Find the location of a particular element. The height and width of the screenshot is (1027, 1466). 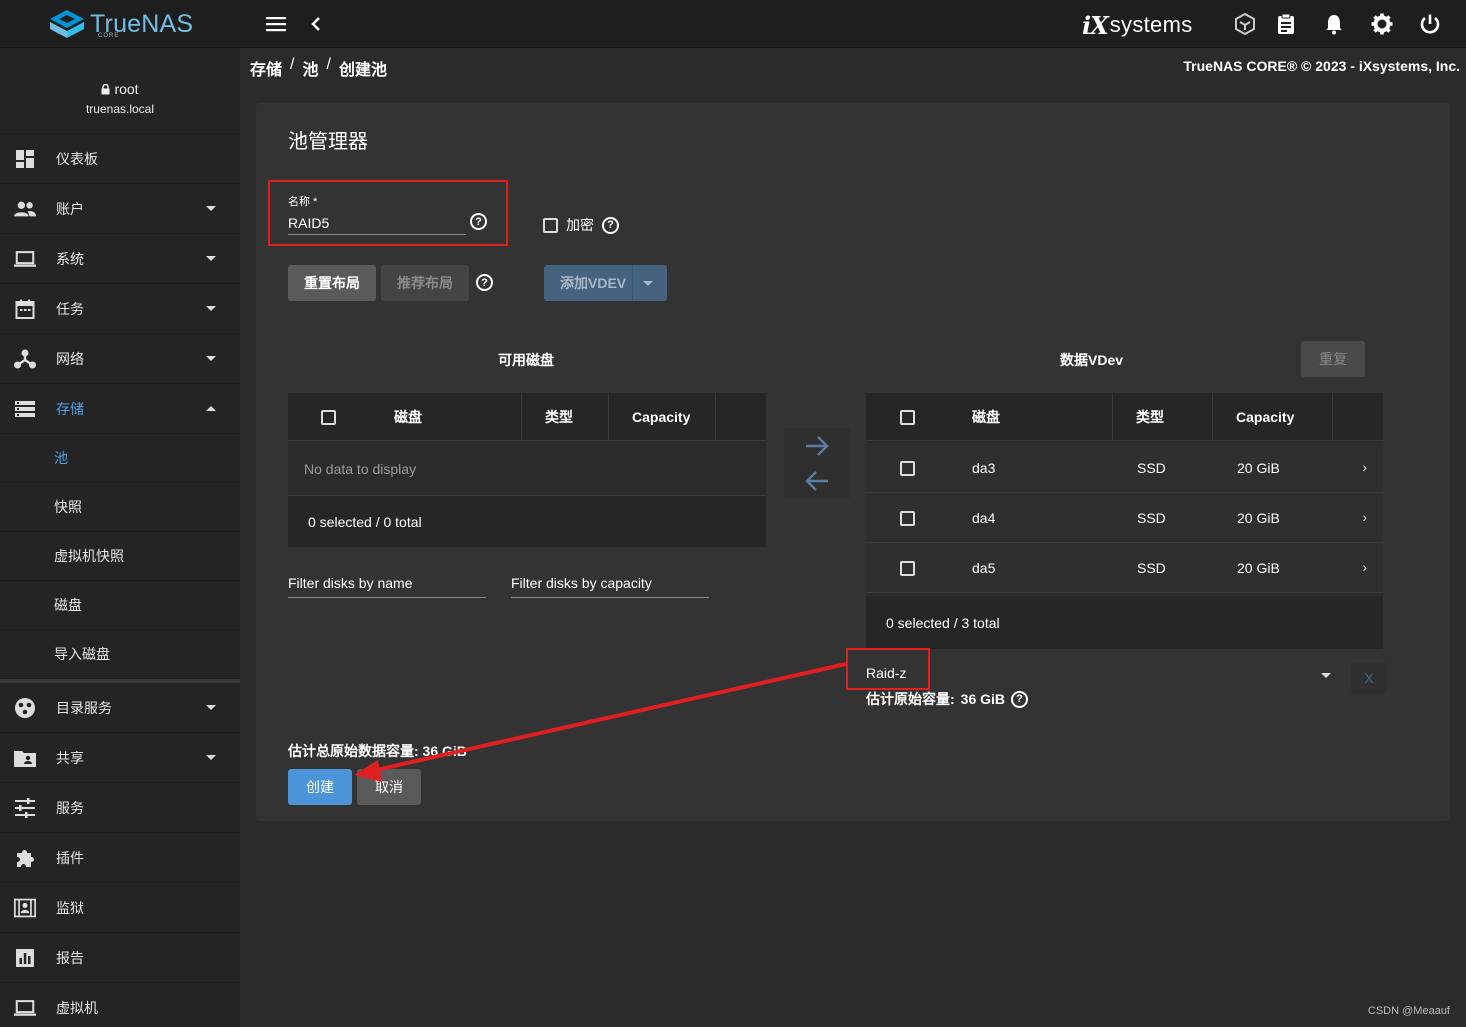

sidebar-subitem-vm-snapshots: 虚拟机快照 is located at coordinates (120, 556).